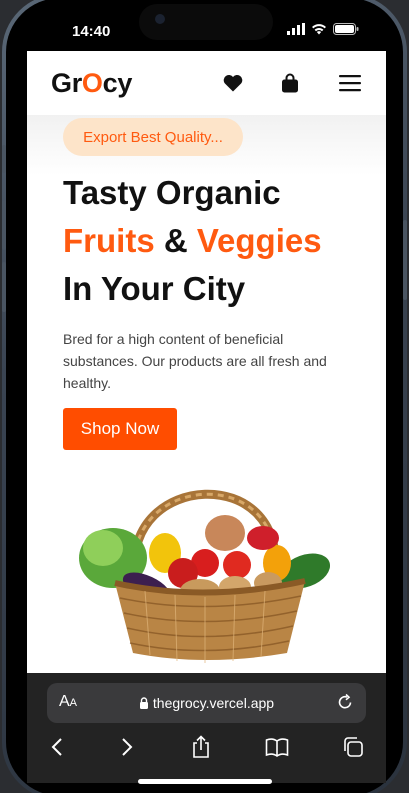 The width and height of the screenshot is (409, 793). I want to click on site-header: GrOcy, so click(206, 83).